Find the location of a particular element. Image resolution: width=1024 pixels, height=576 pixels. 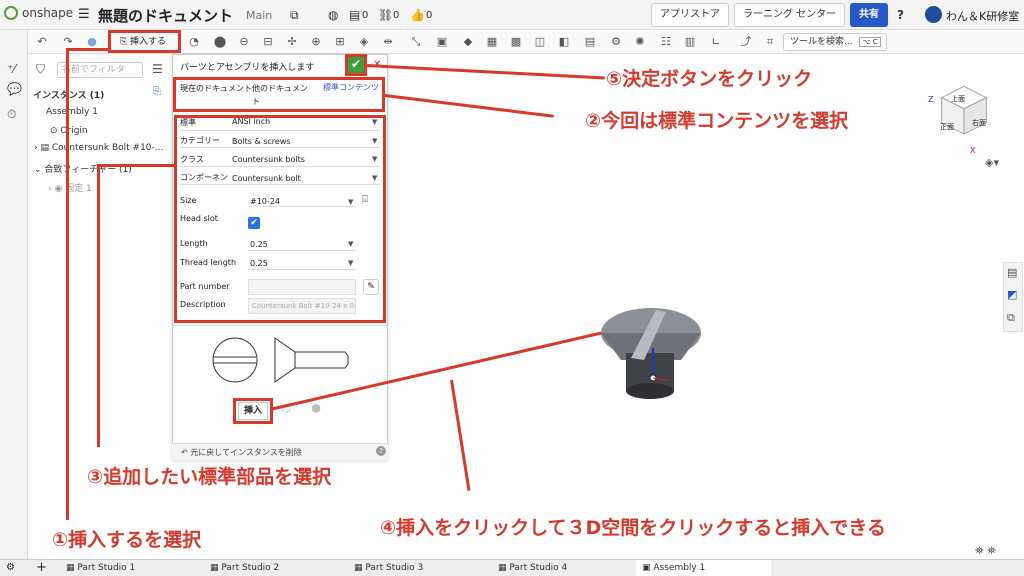

tab-label: Part Studio 4 is located at coordinates (538, 568).